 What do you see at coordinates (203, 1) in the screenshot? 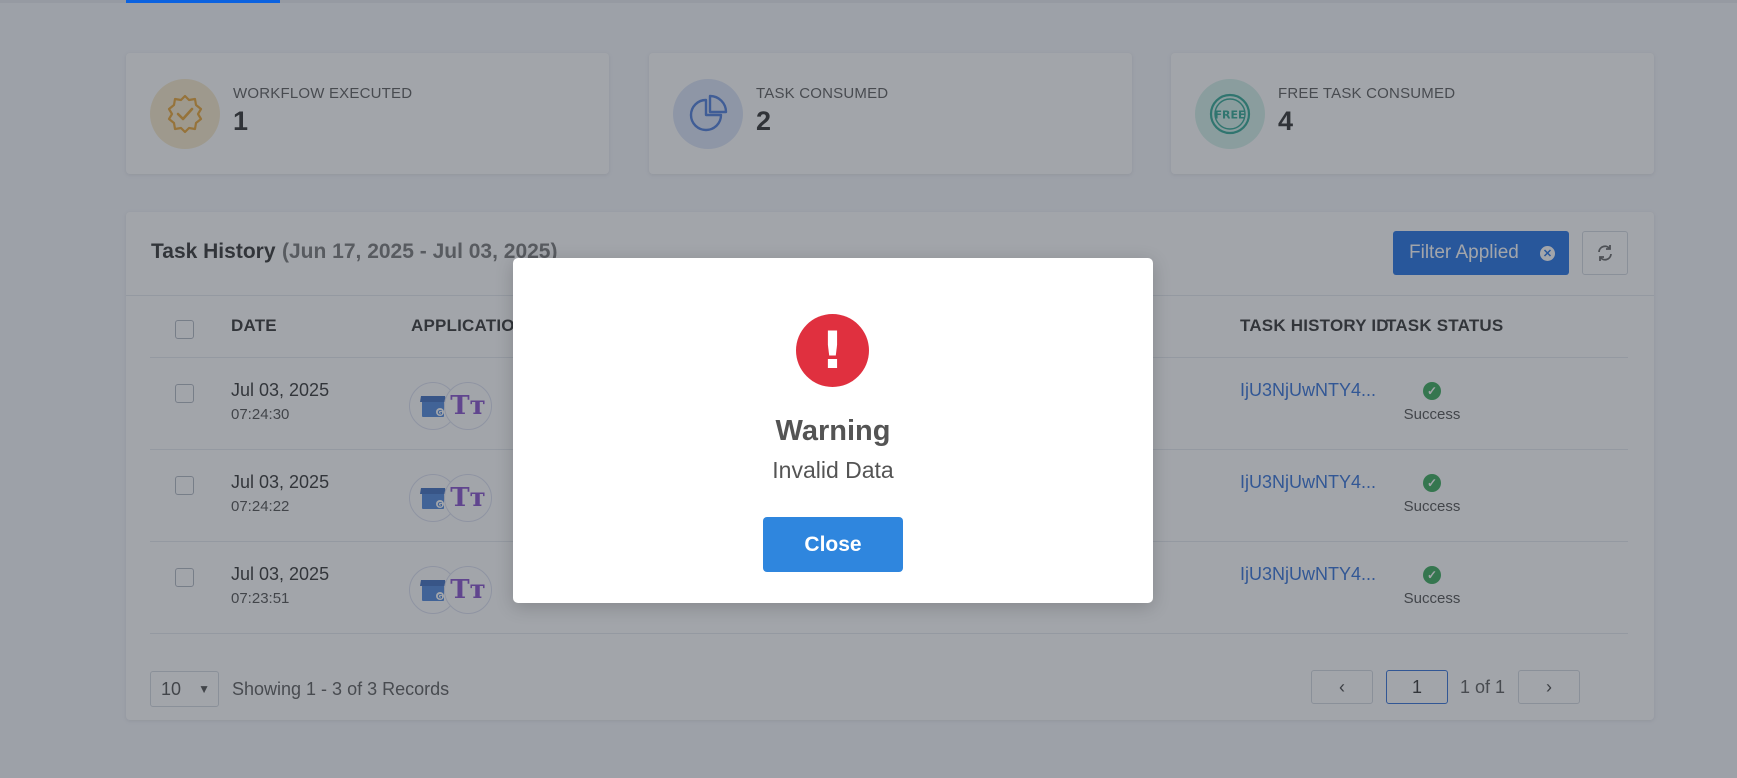
I see `active-tab-indicator` at bounding box center [203, 1].